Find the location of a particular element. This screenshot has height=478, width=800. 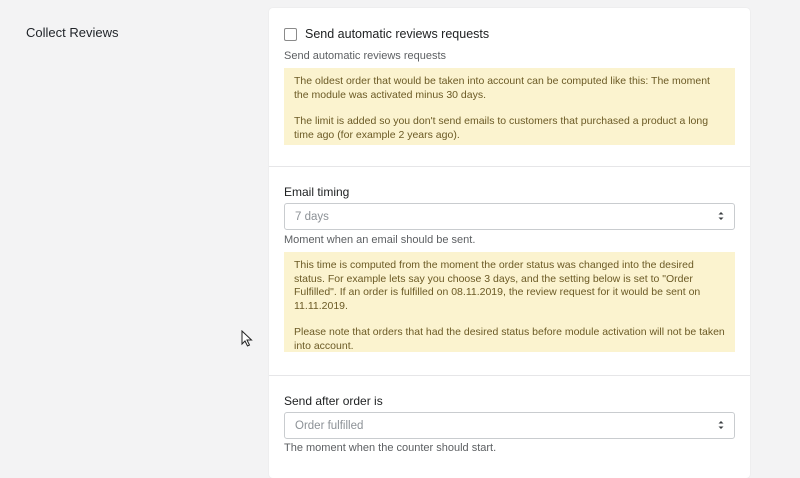

auto-requests-checkbox is located at coordinates (290, 34).